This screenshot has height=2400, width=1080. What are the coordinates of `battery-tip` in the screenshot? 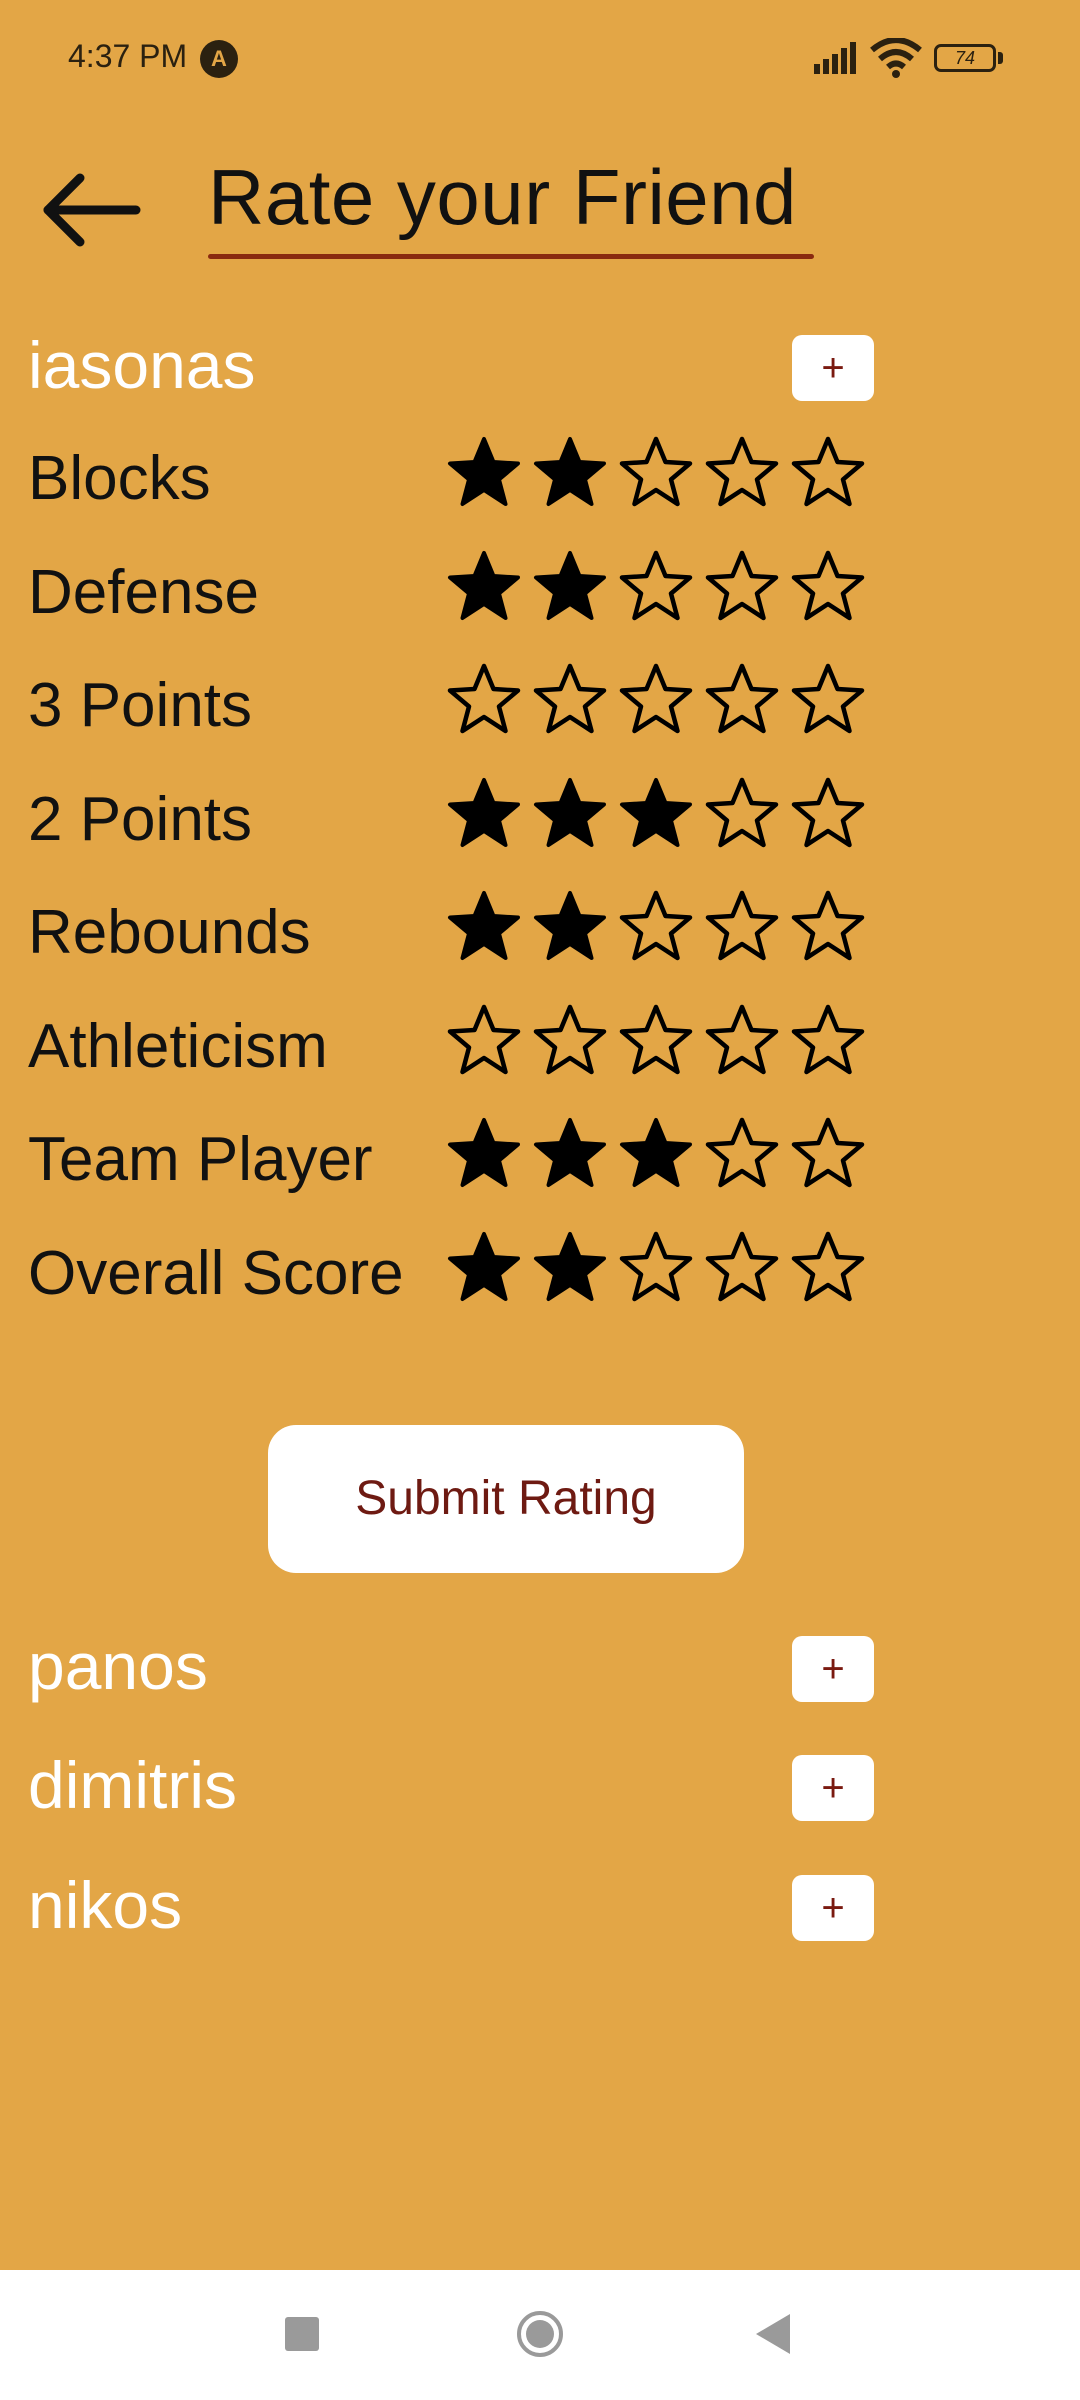 It's located at (1000, 58).